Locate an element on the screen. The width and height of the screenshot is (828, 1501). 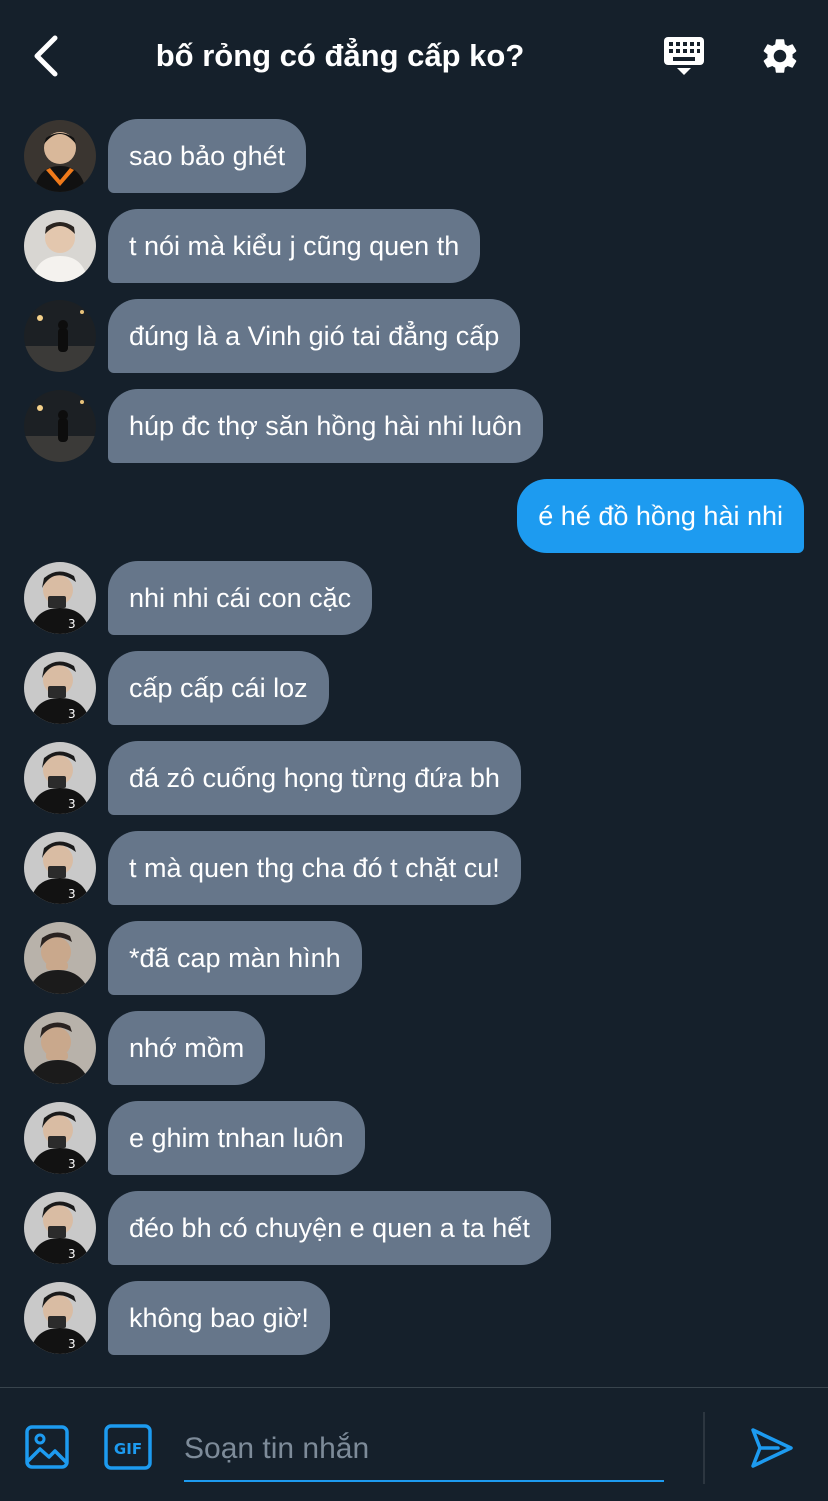
image-icon is located at coordinates (47, 1447).